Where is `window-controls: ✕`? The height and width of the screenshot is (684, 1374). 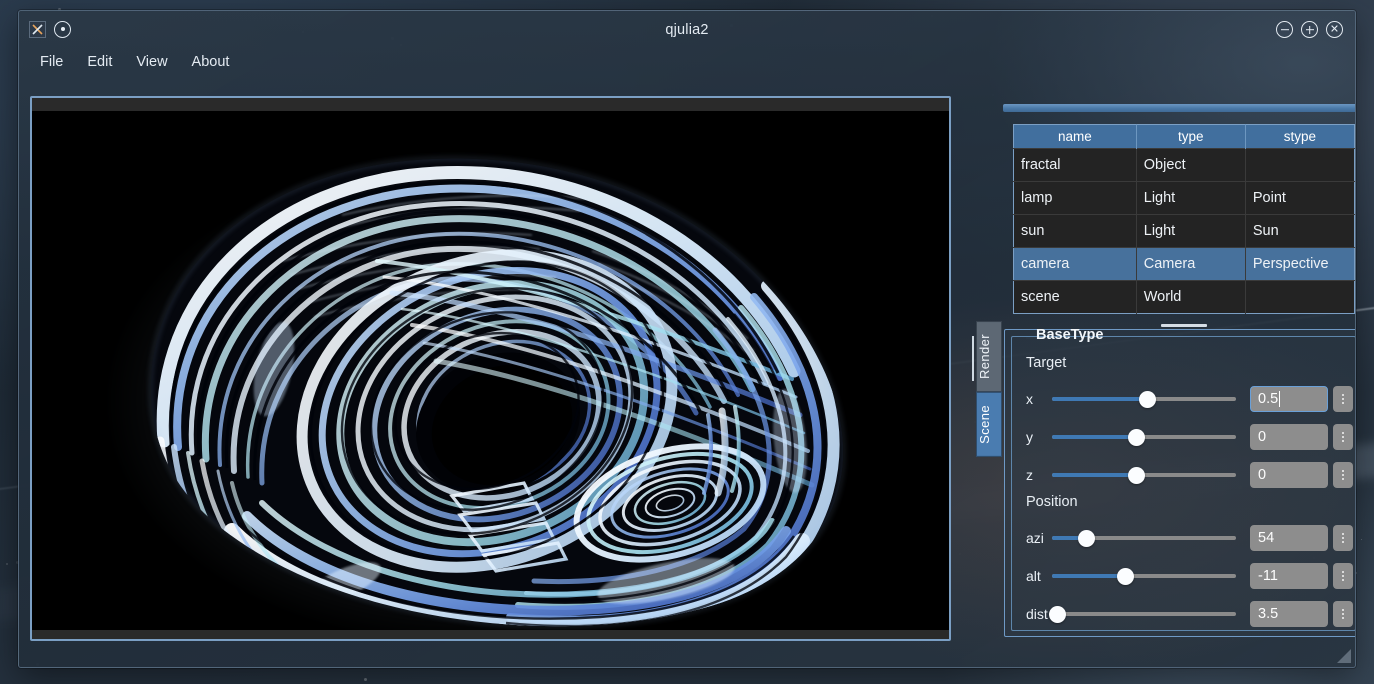
window-controls: ✕ is located at coordinates (1309, 29).